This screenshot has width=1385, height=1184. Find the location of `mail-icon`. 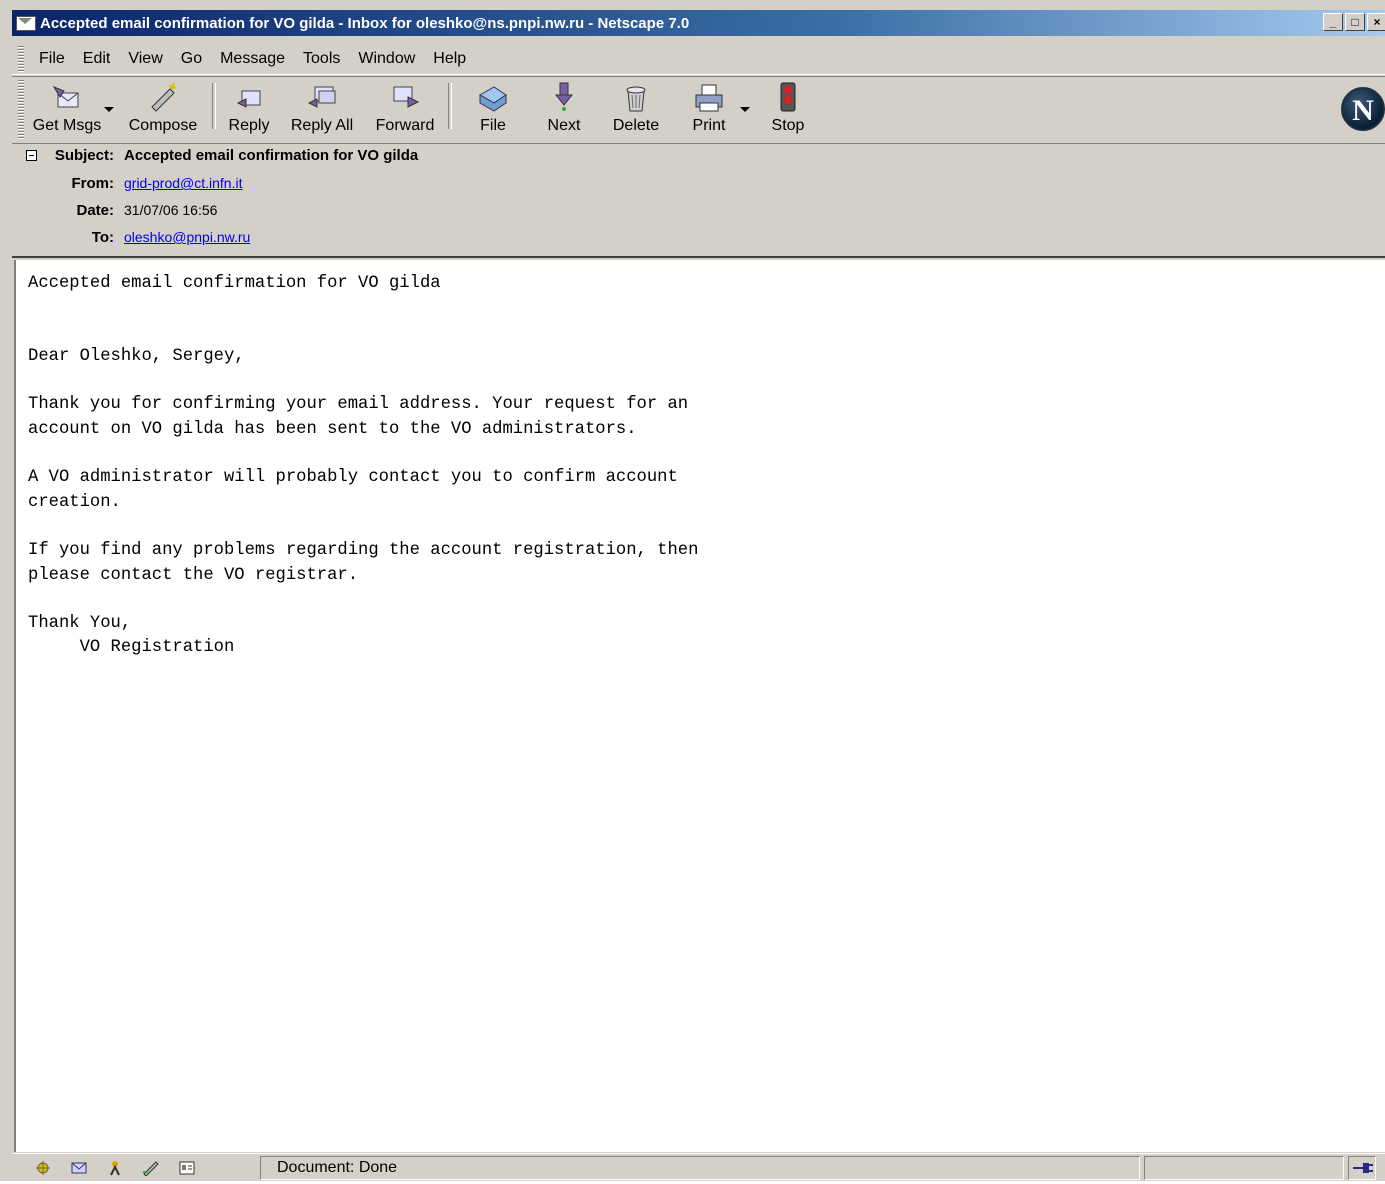

mail-icon is located at coordinates (79, 1168).